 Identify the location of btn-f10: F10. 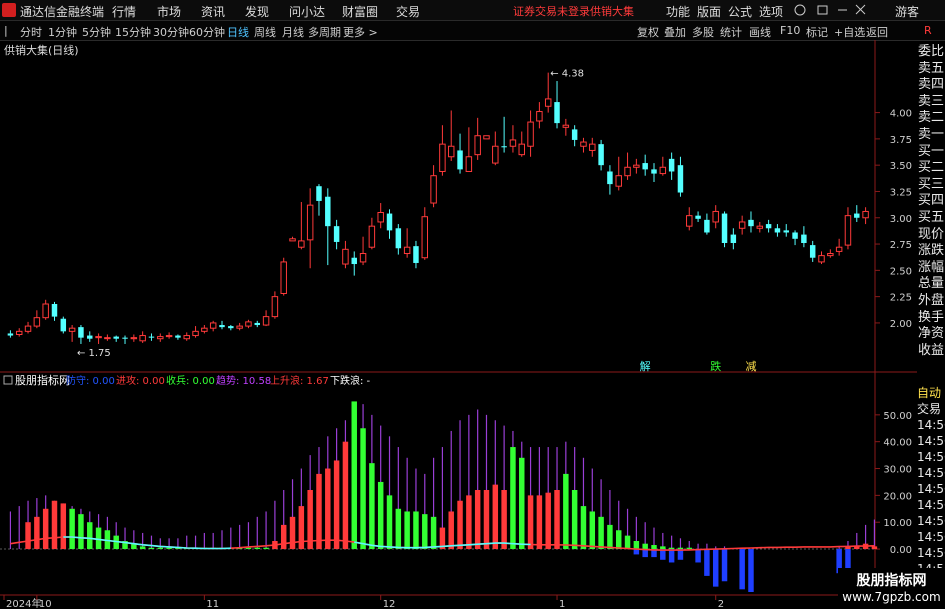
(790, 30).